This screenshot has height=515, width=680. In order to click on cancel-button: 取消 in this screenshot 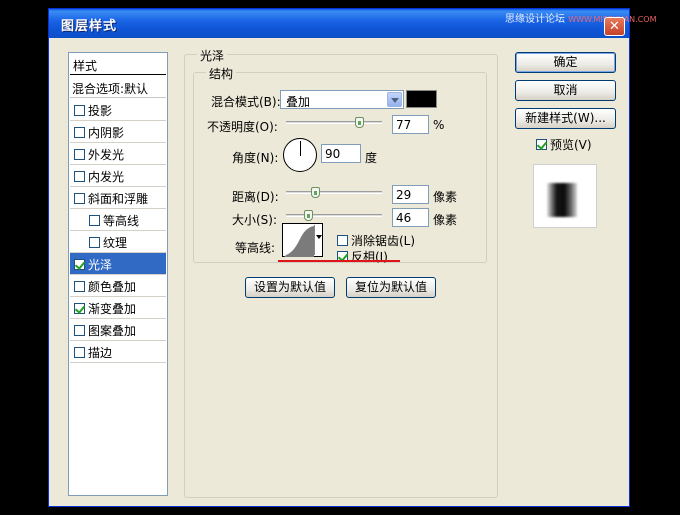, I will do `click(565, 90)`.